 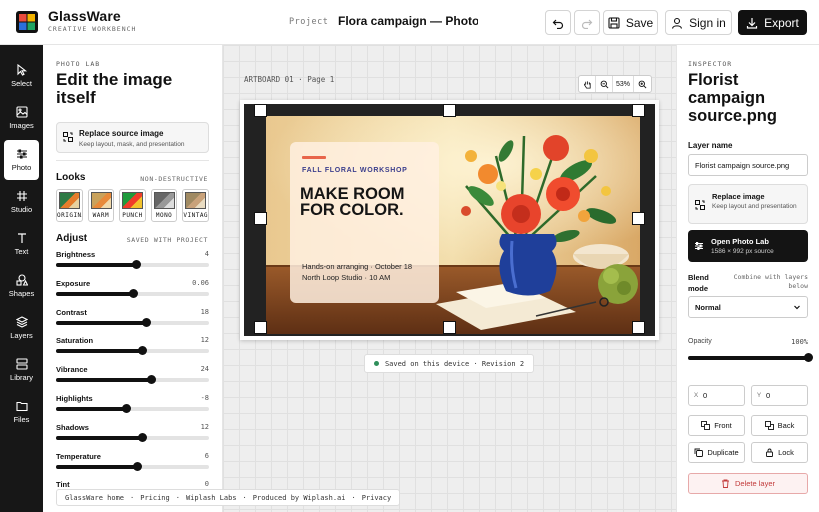 I want to click on resize-handle-bottom, so click(x=449, y=327).